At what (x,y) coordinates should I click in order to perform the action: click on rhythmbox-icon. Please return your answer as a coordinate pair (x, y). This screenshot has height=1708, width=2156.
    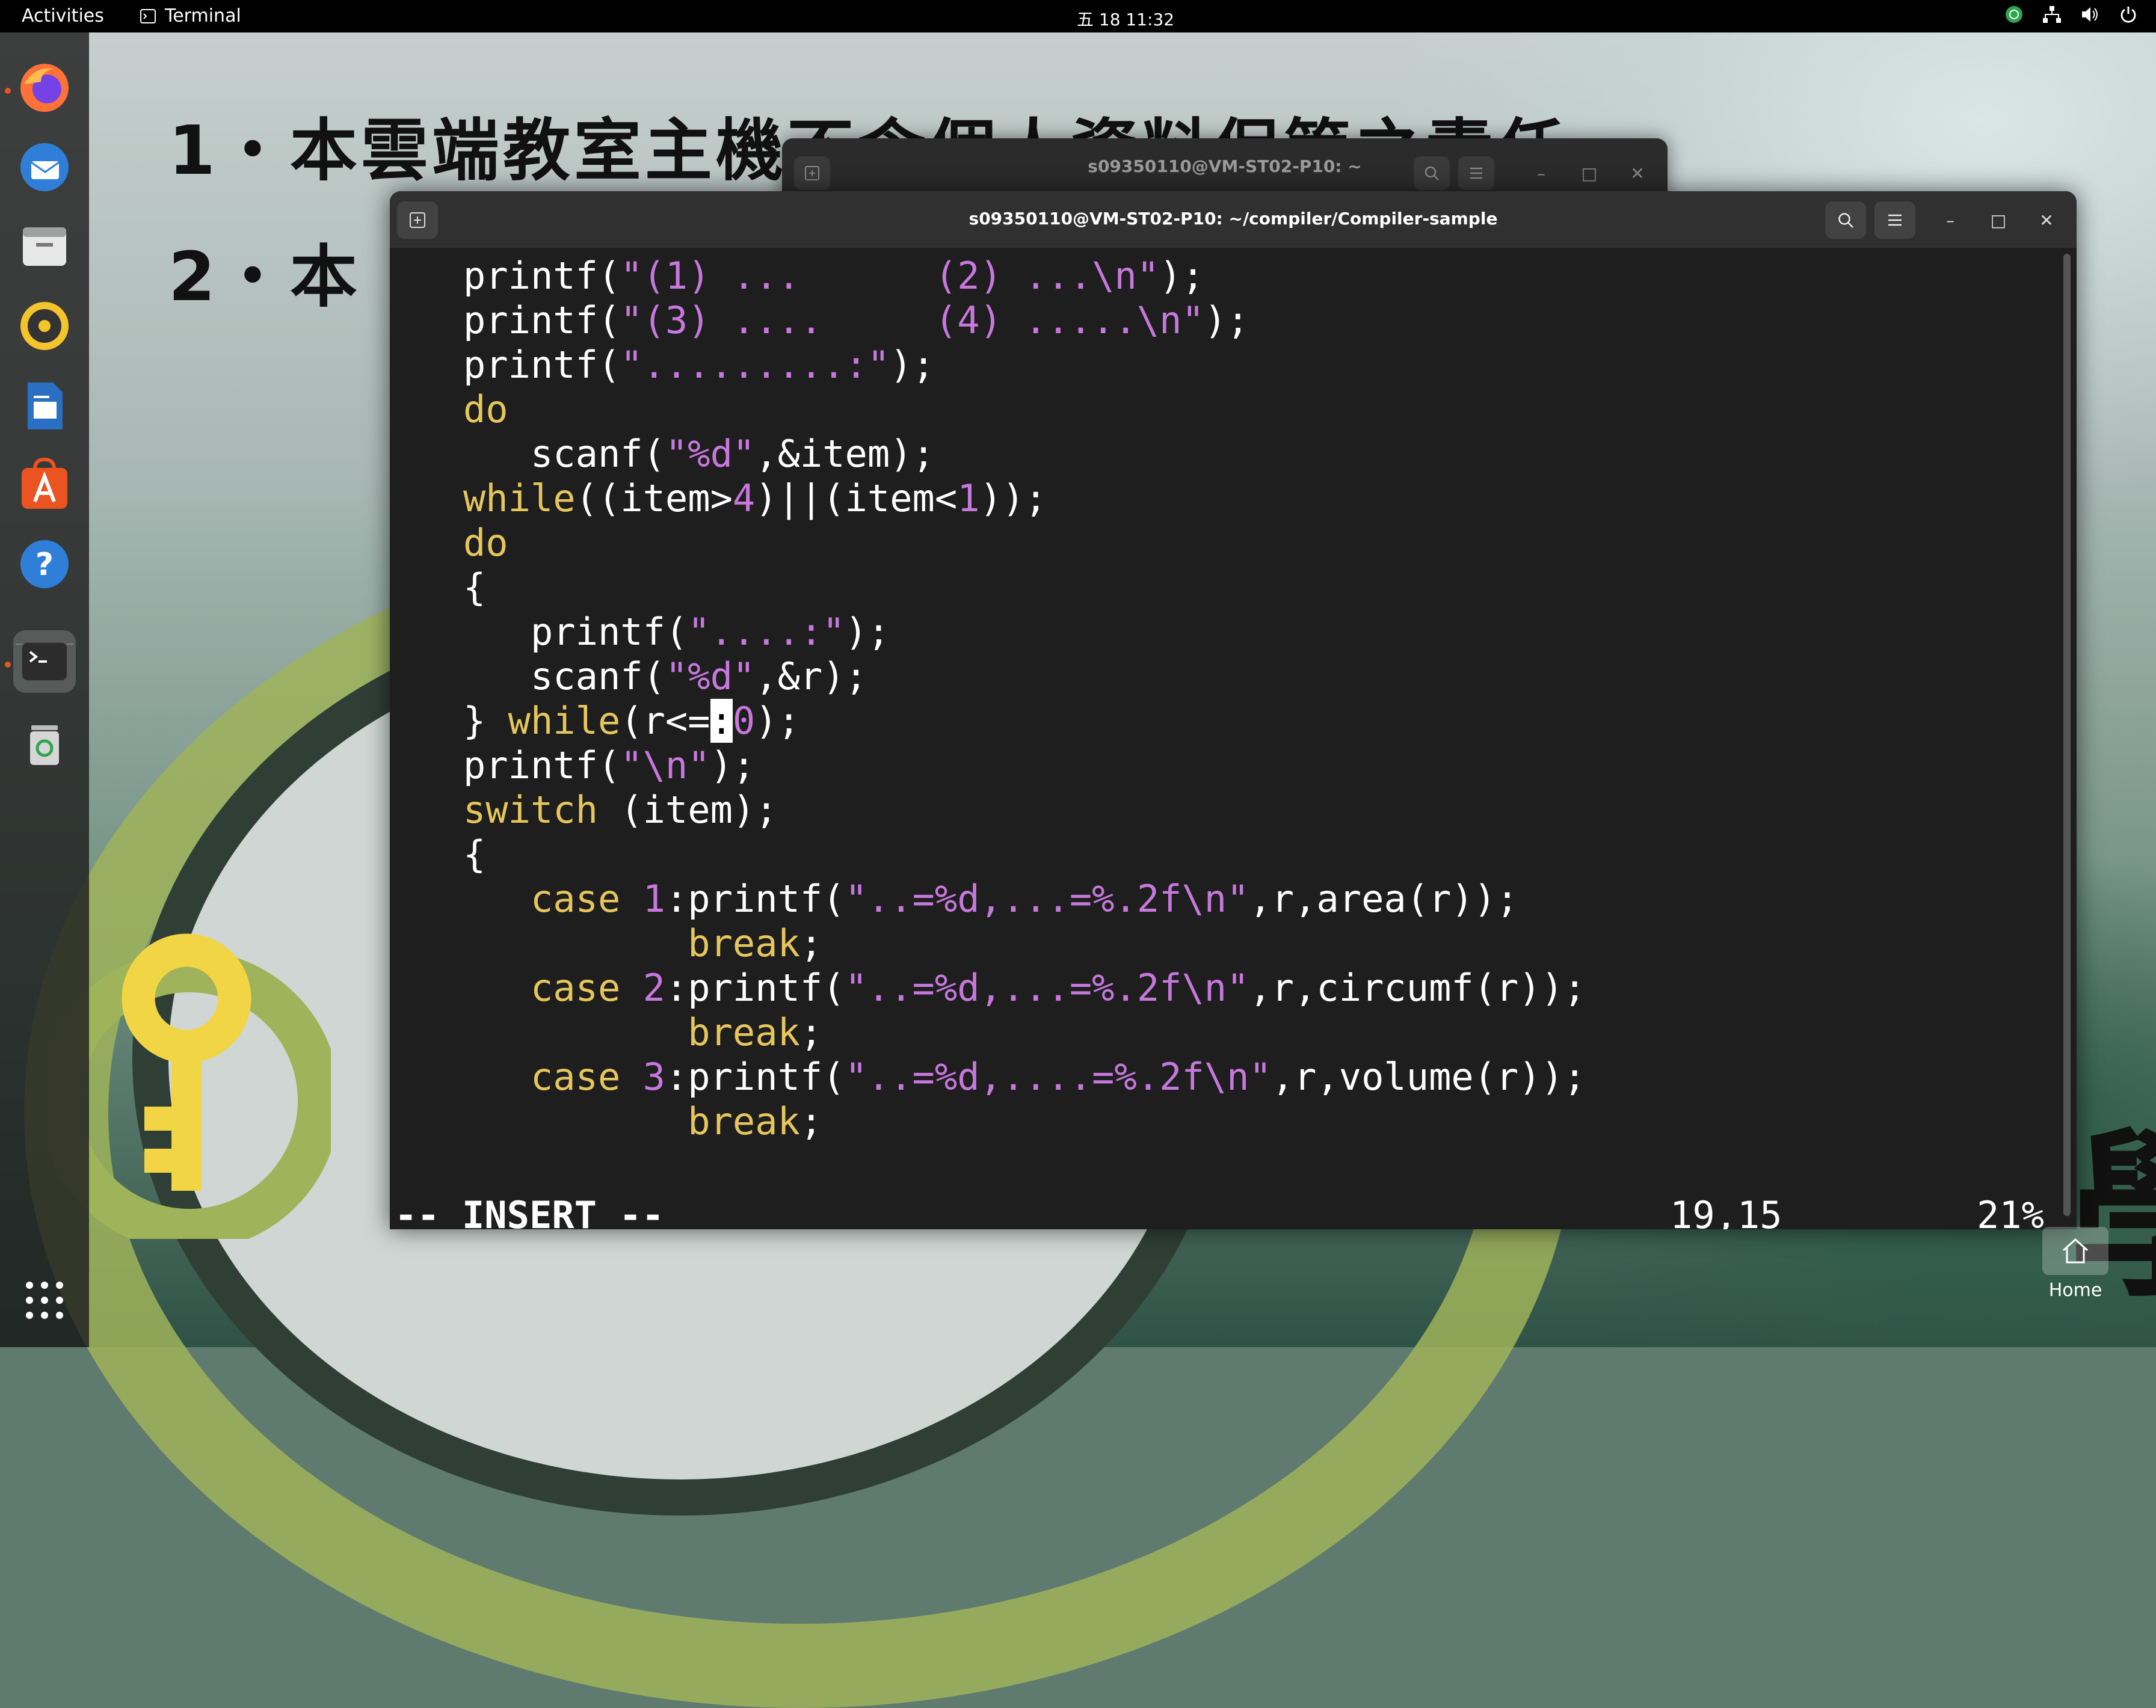
    Looking at the image, I should click on (44, 326).